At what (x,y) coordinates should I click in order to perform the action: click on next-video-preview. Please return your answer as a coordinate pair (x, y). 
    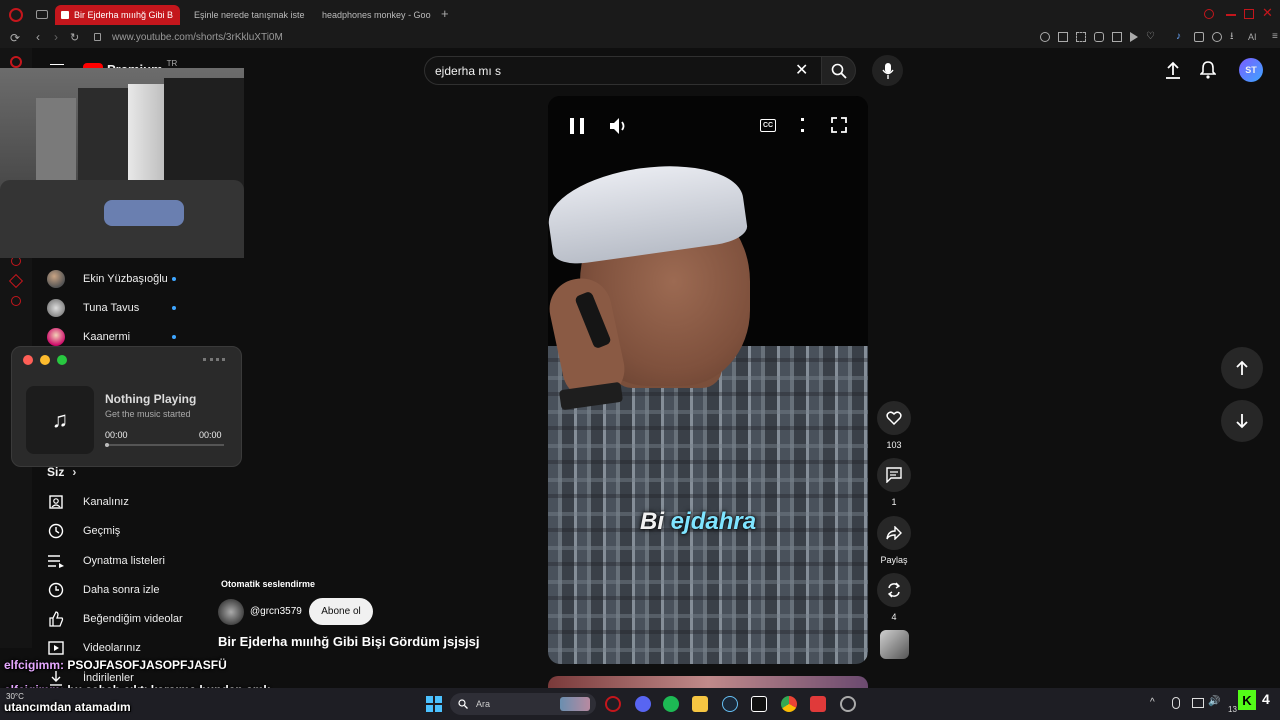
    Looking at the image, I should click on (708, 682).